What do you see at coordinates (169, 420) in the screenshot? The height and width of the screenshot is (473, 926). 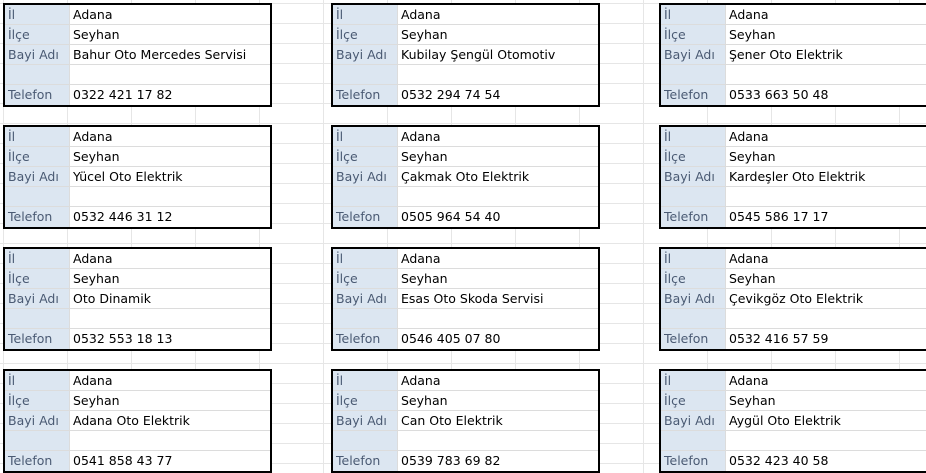 I see `bayi-adi-value-cell: Adana Oto Elektrik` at bounding box center [169, 420].